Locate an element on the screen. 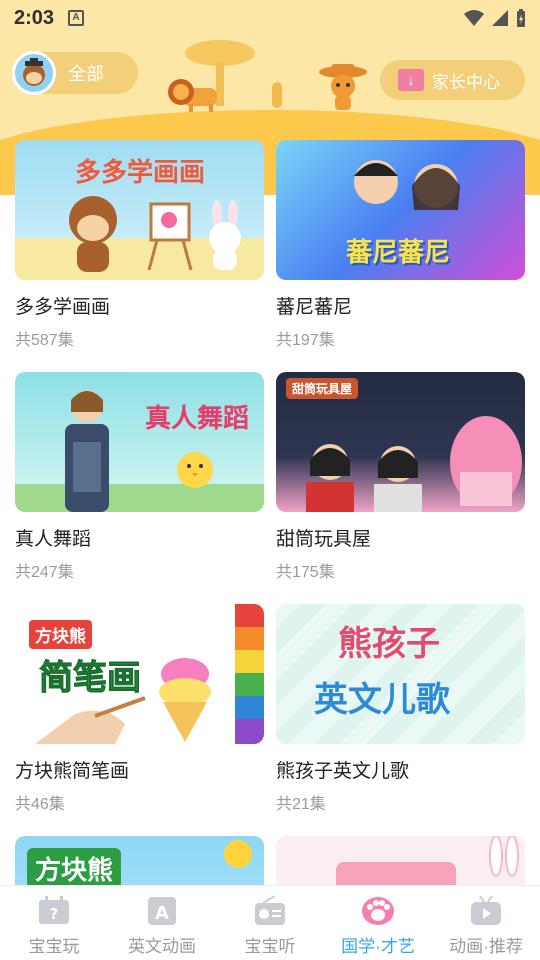 The image size is (540, 960). content-card: 甜筒玩具屋 甜筒玩具屋 共175集 is located at coordinates (400, 477).